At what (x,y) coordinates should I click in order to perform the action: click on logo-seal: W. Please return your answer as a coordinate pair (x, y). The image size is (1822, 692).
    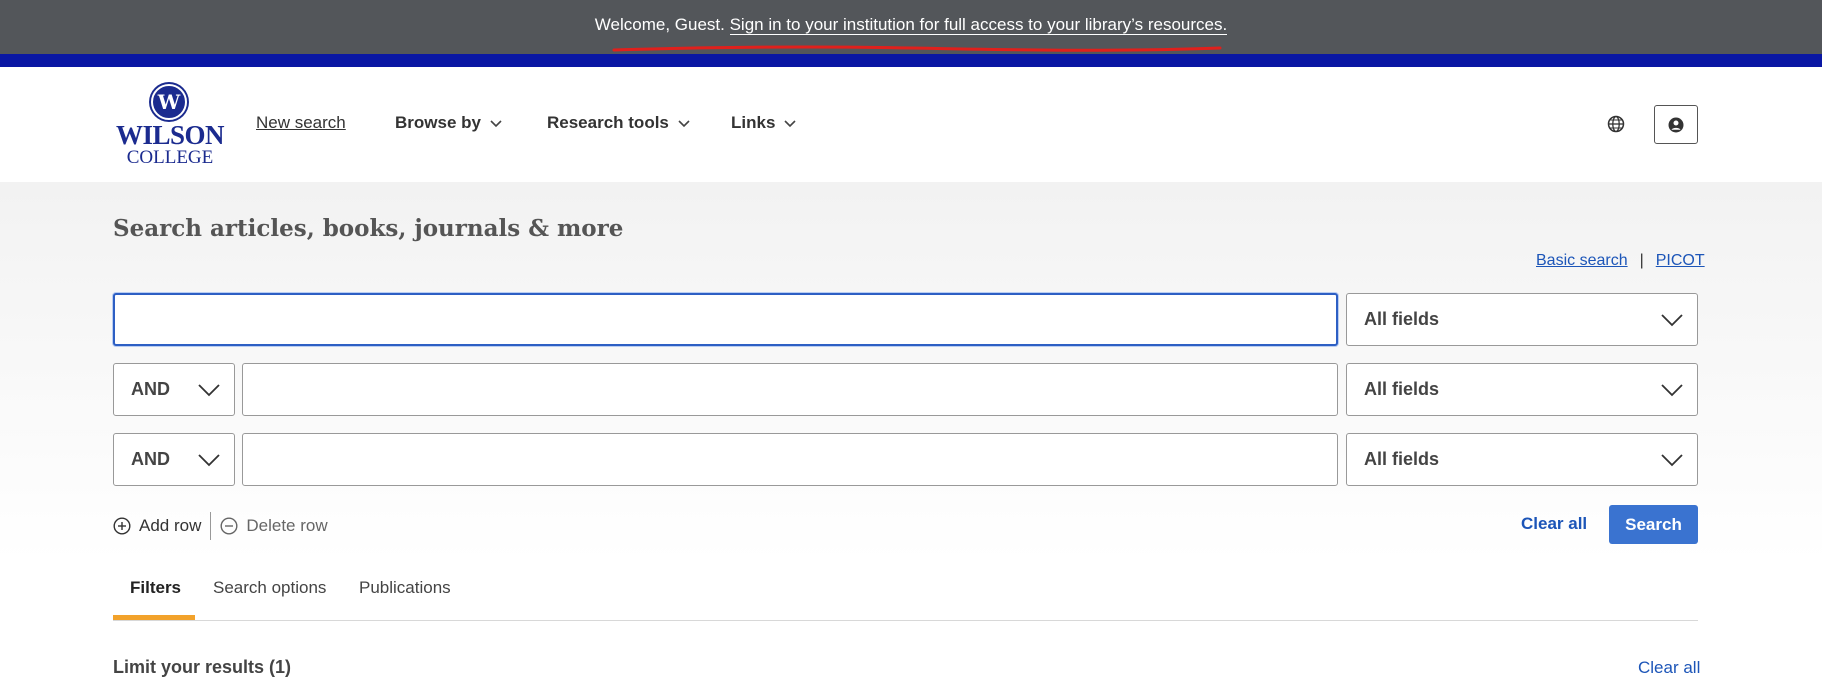
    Looking at the image, I should click on (169, 102).